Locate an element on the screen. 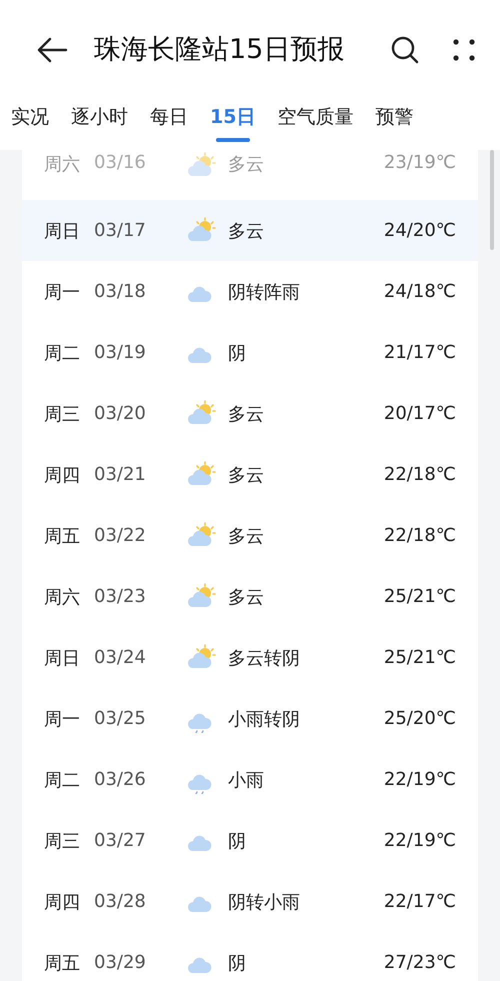 The image size is (500, 981). forecast-row: 周三 03/27 阴 22/19℃ is located at coordinates (250, 840).